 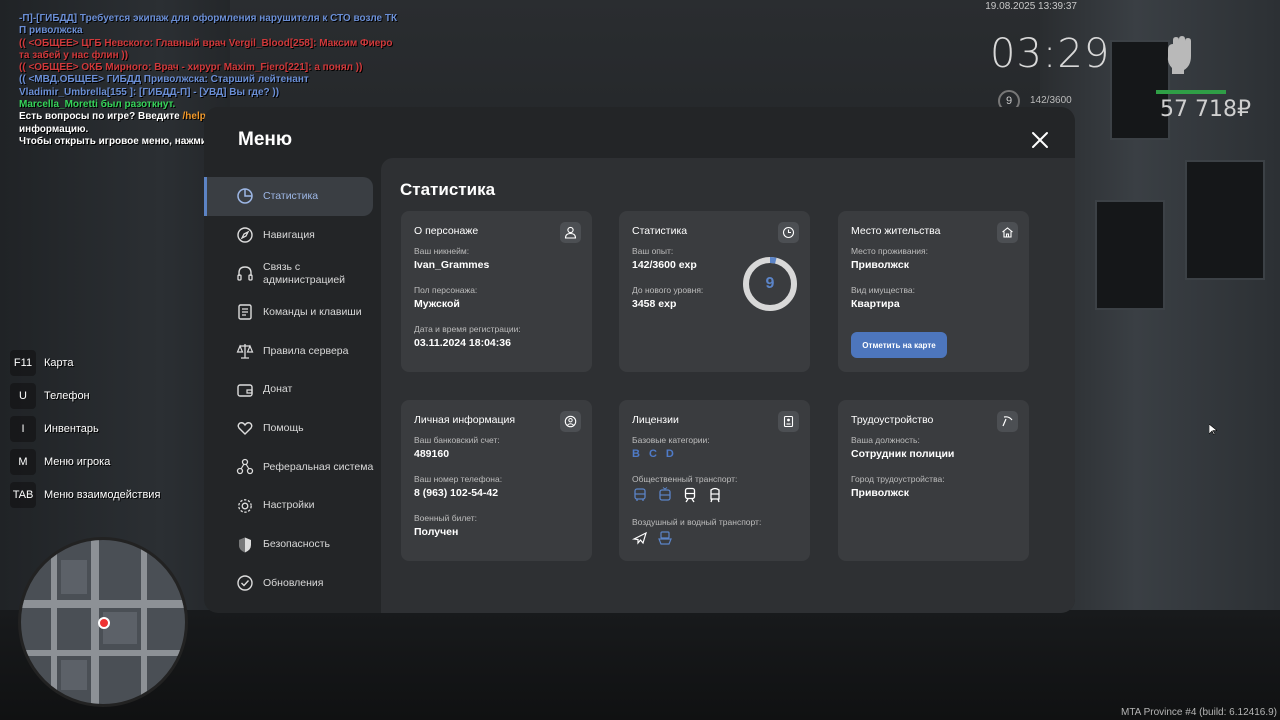 I want to click on keybind-row: TAB Меню взаимодействия, so click(x=85, y=494).